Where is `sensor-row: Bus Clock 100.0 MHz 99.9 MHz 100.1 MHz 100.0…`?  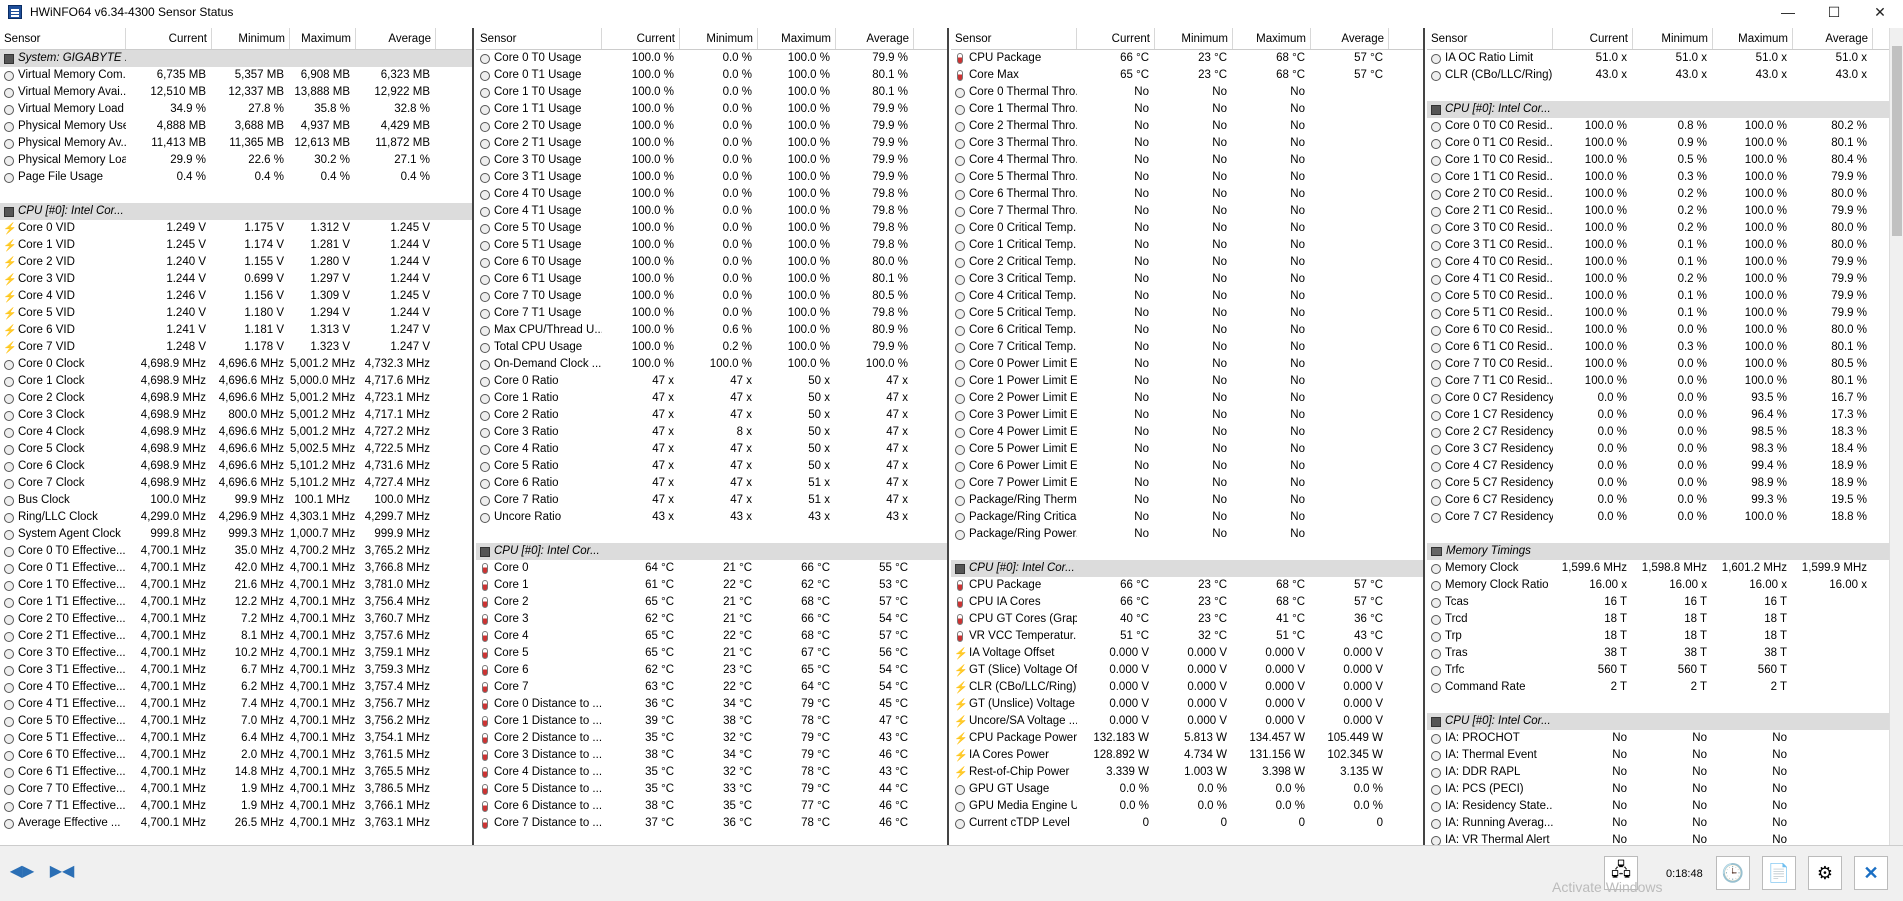
sensor-row: Bus Clock 100.0 MHz 99.9 MHz 100.1 MHz 100.0… is located at coordinates (236, 500).